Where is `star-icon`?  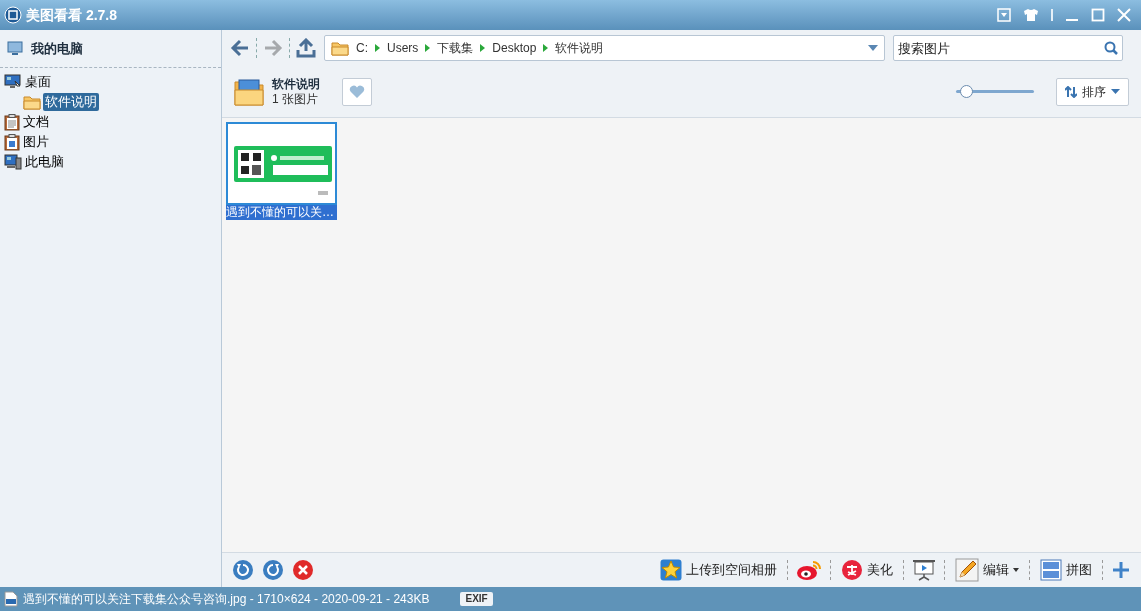
star-icon is located at coordinates (671, 570).